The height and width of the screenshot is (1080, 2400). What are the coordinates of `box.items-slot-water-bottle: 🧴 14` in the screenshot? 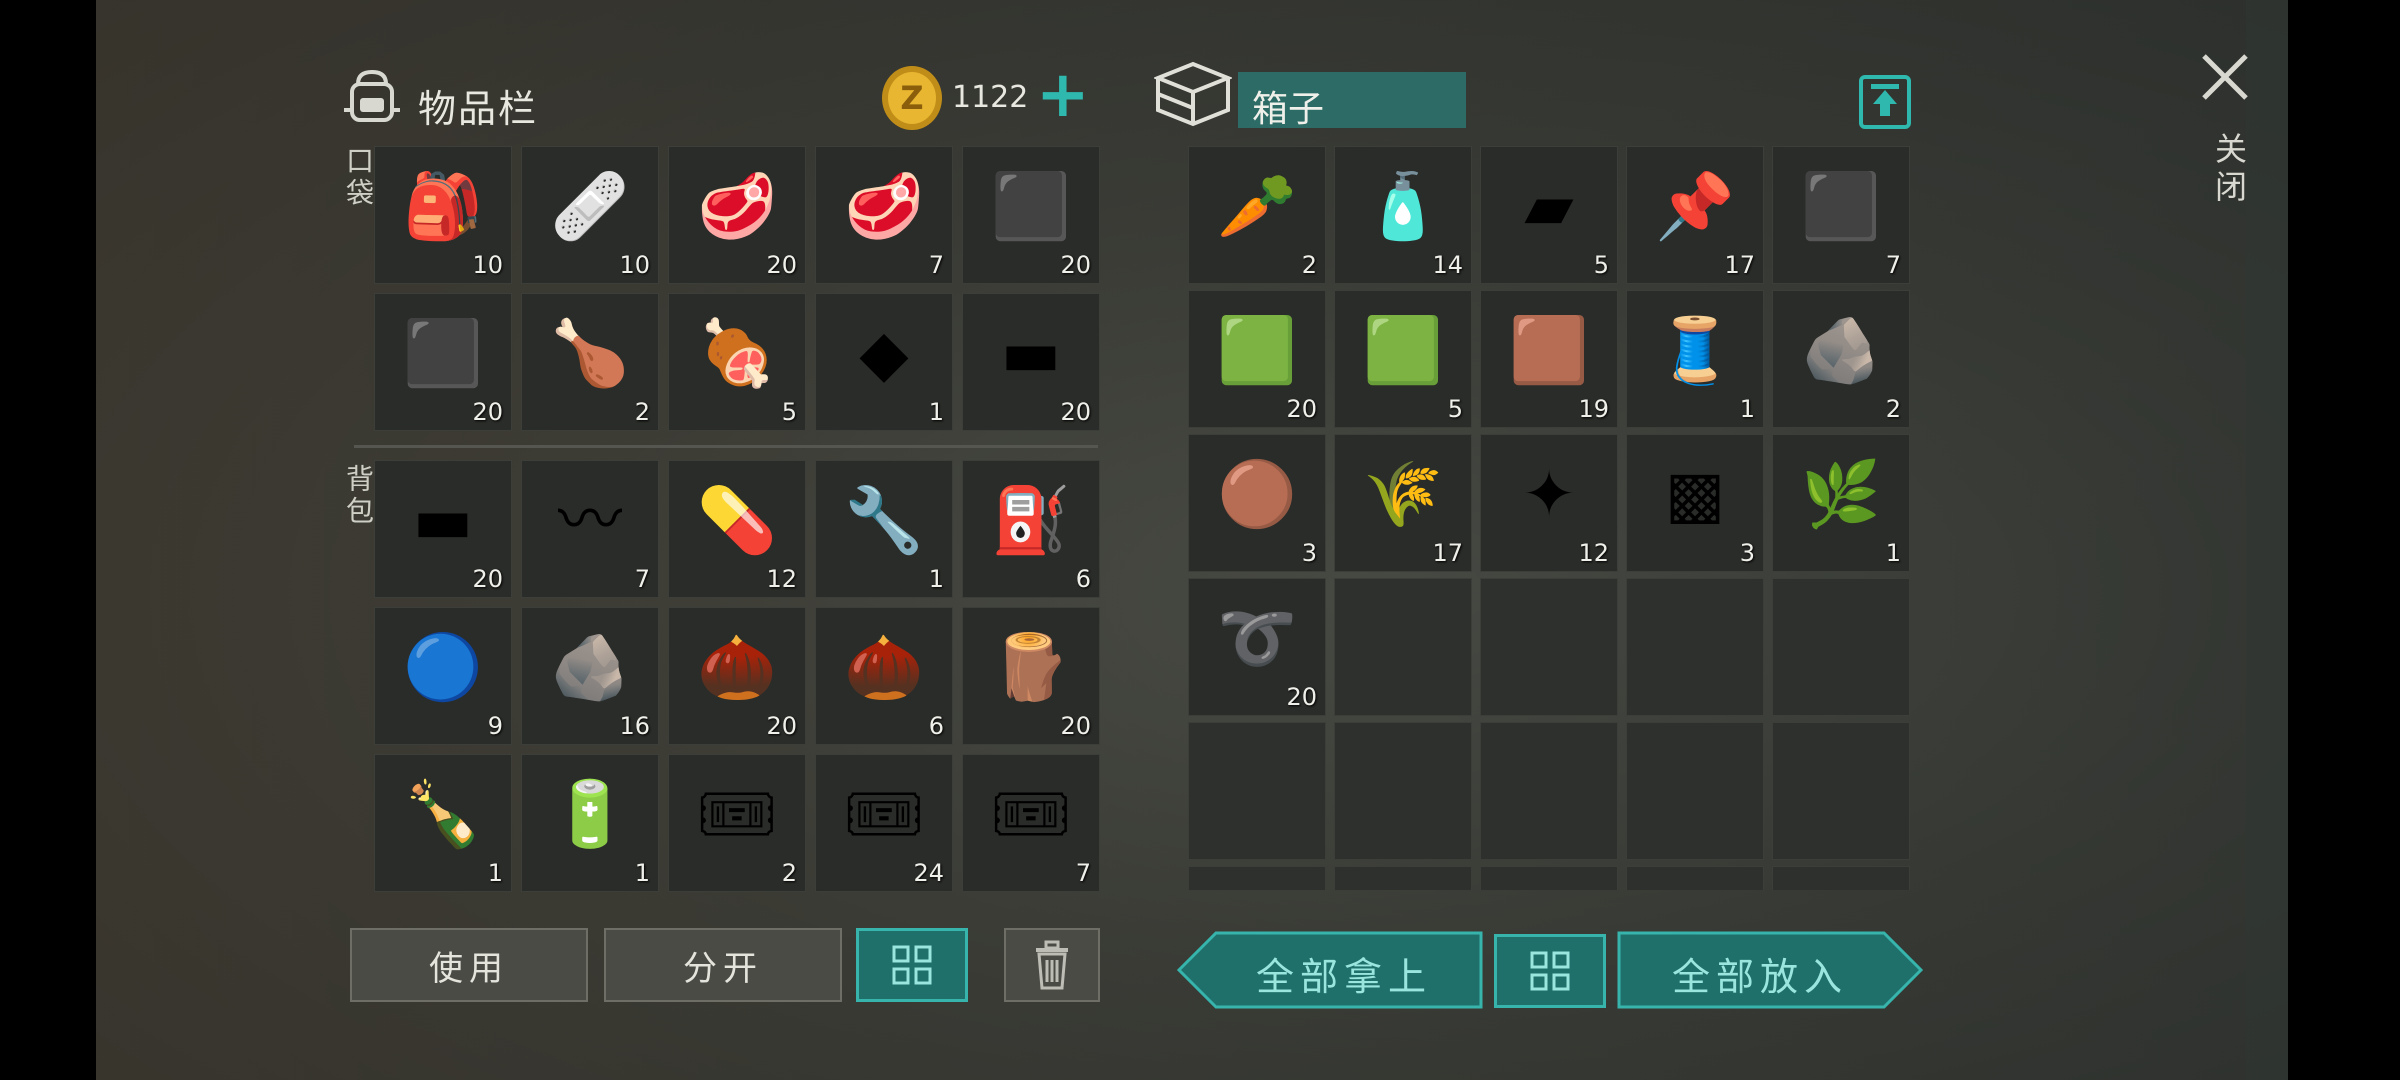 It's located at (1403, 215).